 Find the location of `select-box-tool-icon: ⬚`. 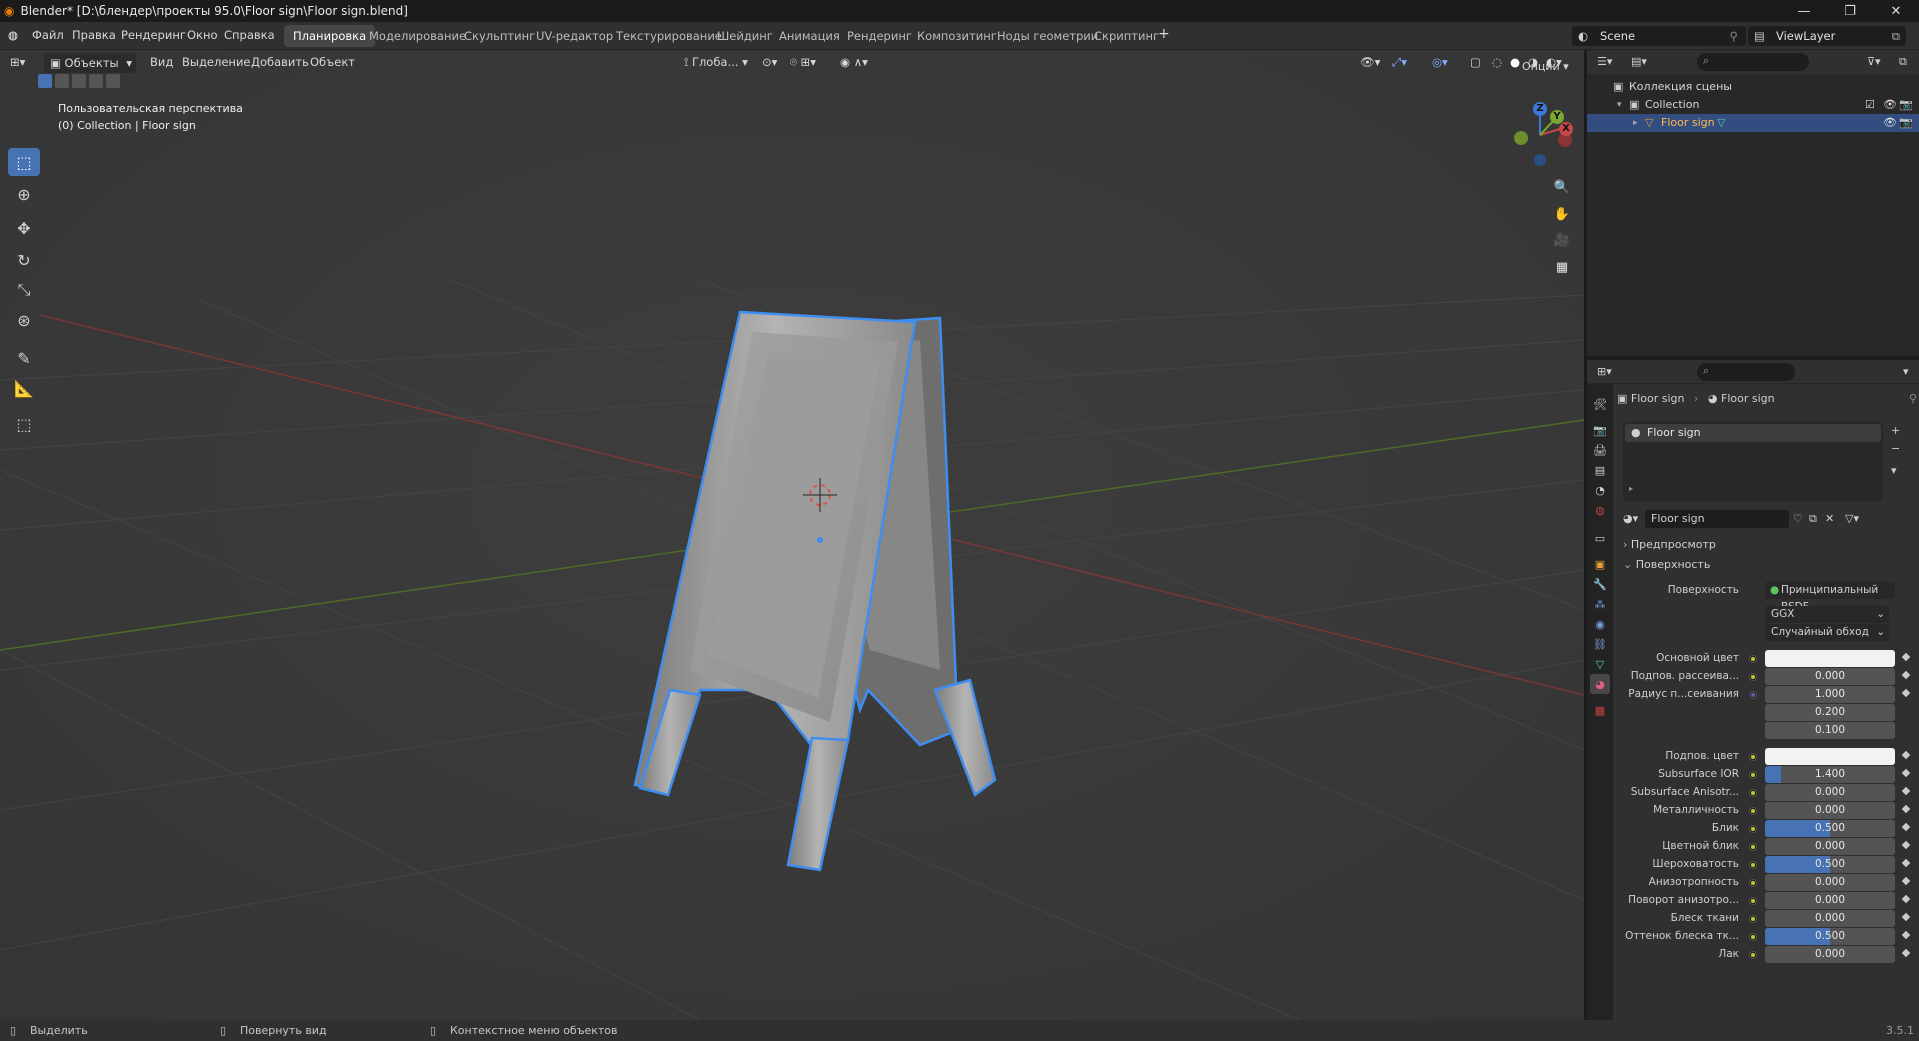

select-box-tool-icon: ⬚ is located at coordinates (24, 162).